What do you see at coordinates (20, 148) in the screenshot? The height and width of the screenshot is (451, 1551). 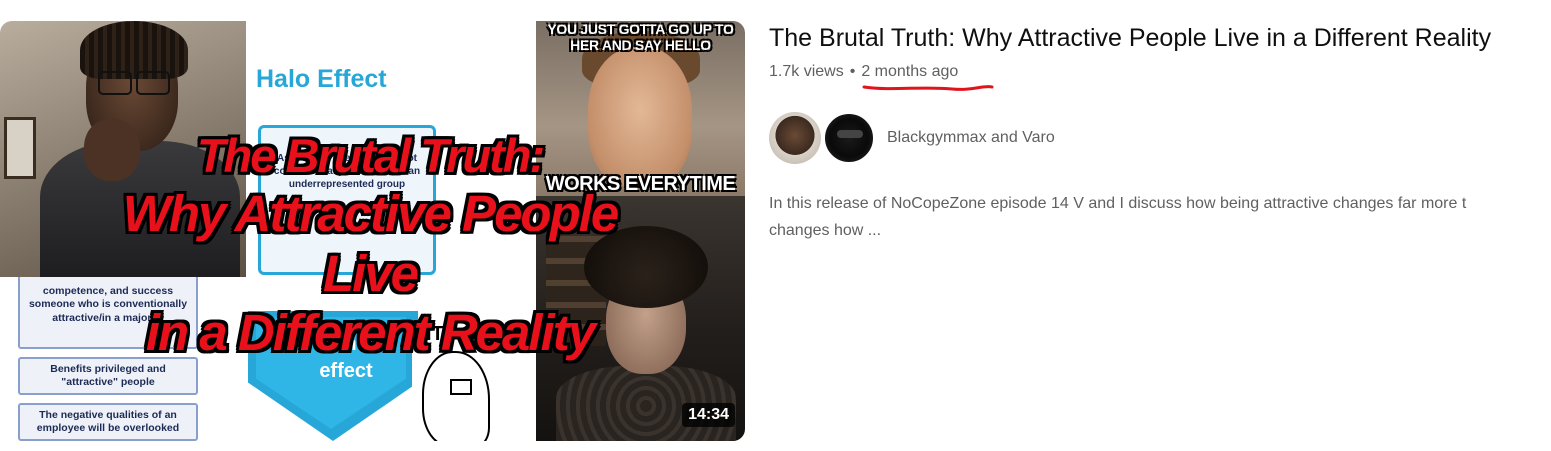 I see `wall-picture` at bounding box center [20, 148].